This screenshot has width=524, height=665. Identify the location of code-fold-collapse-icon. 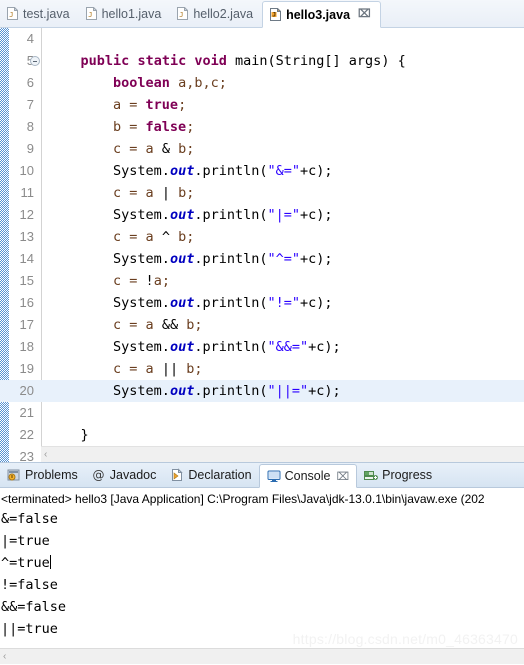
(35, 61).